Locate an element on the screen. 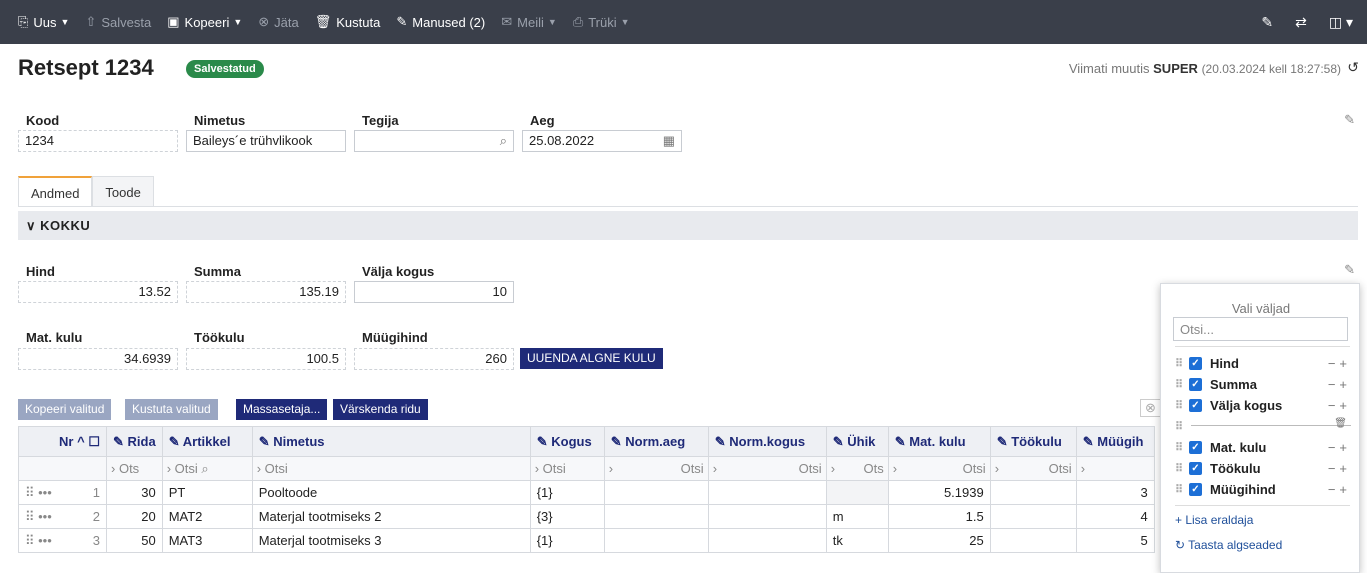 The height and width of the screenshot is (573, 1367). col-header-nimetus: ✎ Nimetus is located at coordinates (391, 441).